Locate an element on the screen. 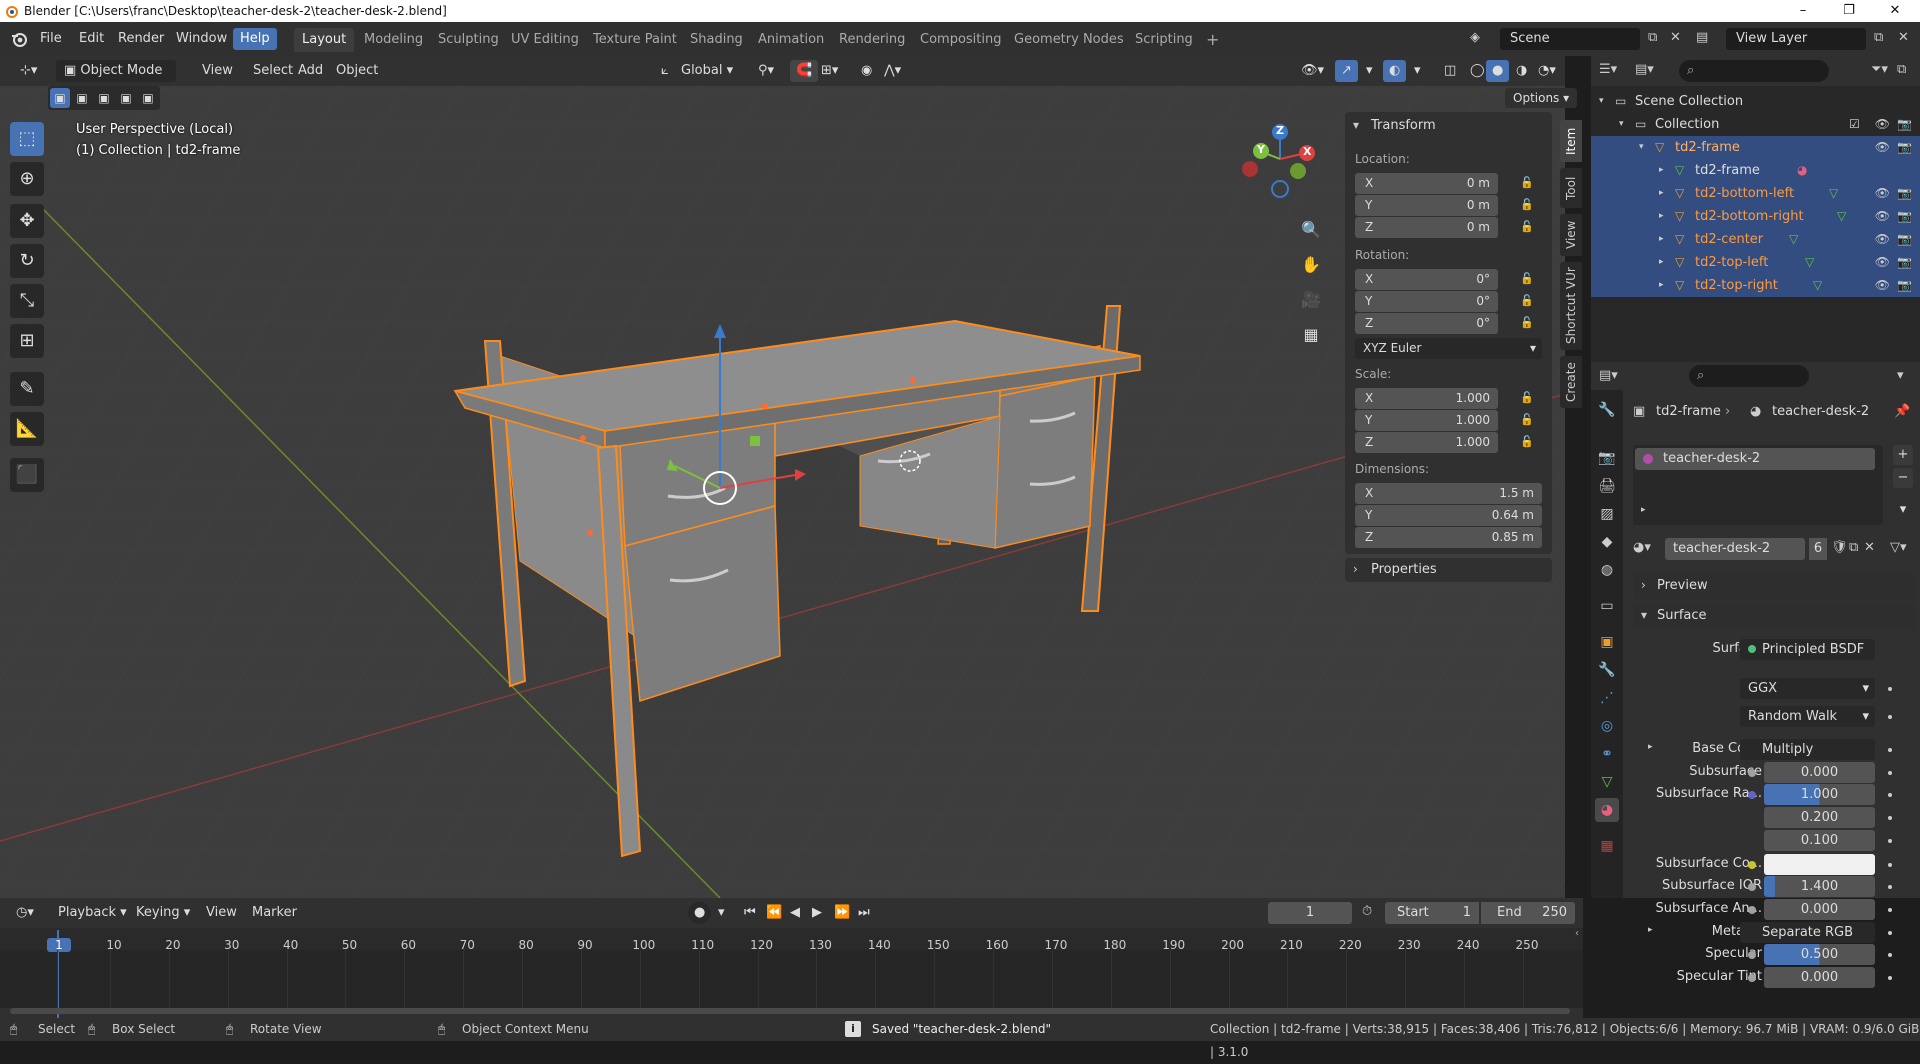 The height and width of the screenshot is (1064, 1920). new-scene-icon: ⧉ is located at coordinates (1652, 37).